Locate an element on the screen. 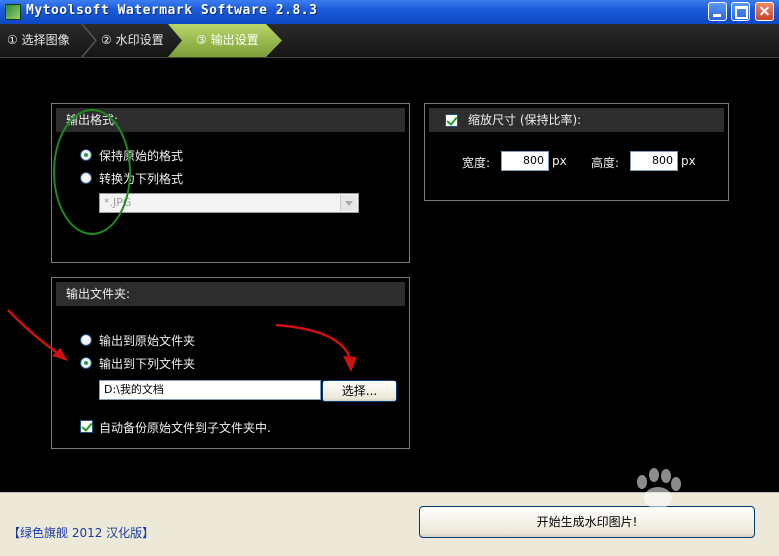 The width and height of the screenshot is (779, 556). window-title: Mytoolsoft Watermark Software 2.8.3 is located at coordinates (172, 10).